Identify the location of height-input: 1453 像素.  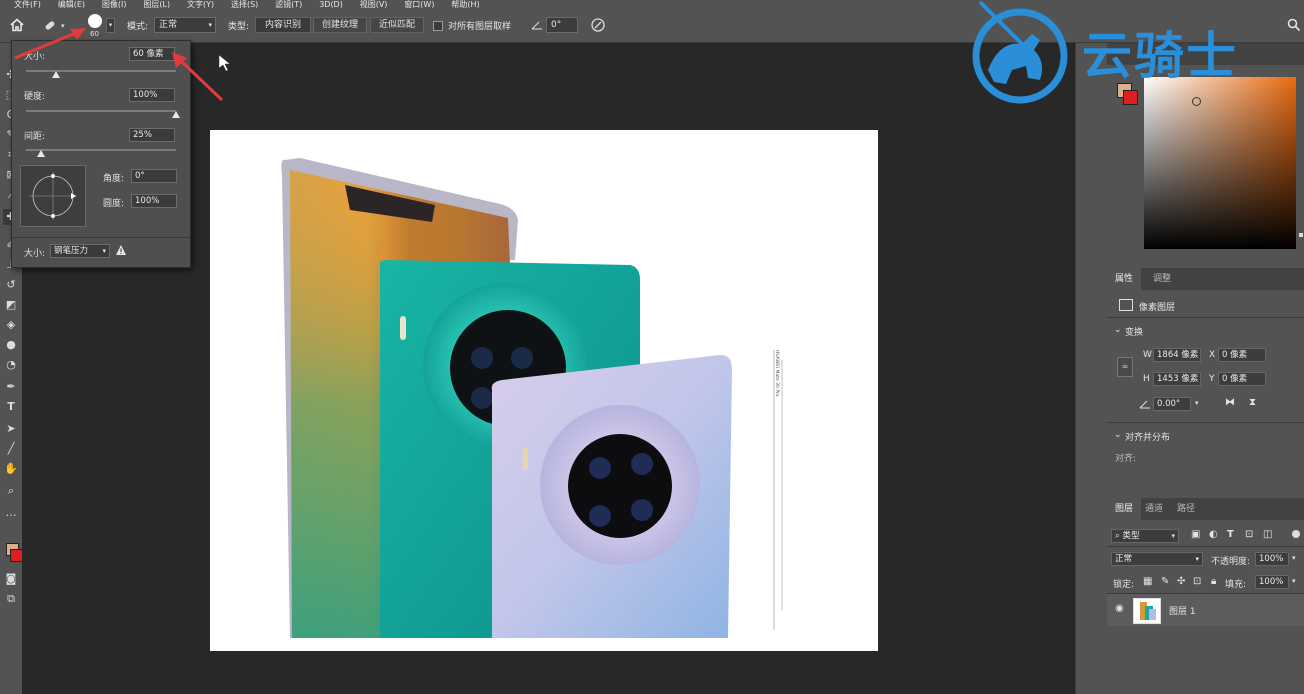
(1177, 379).